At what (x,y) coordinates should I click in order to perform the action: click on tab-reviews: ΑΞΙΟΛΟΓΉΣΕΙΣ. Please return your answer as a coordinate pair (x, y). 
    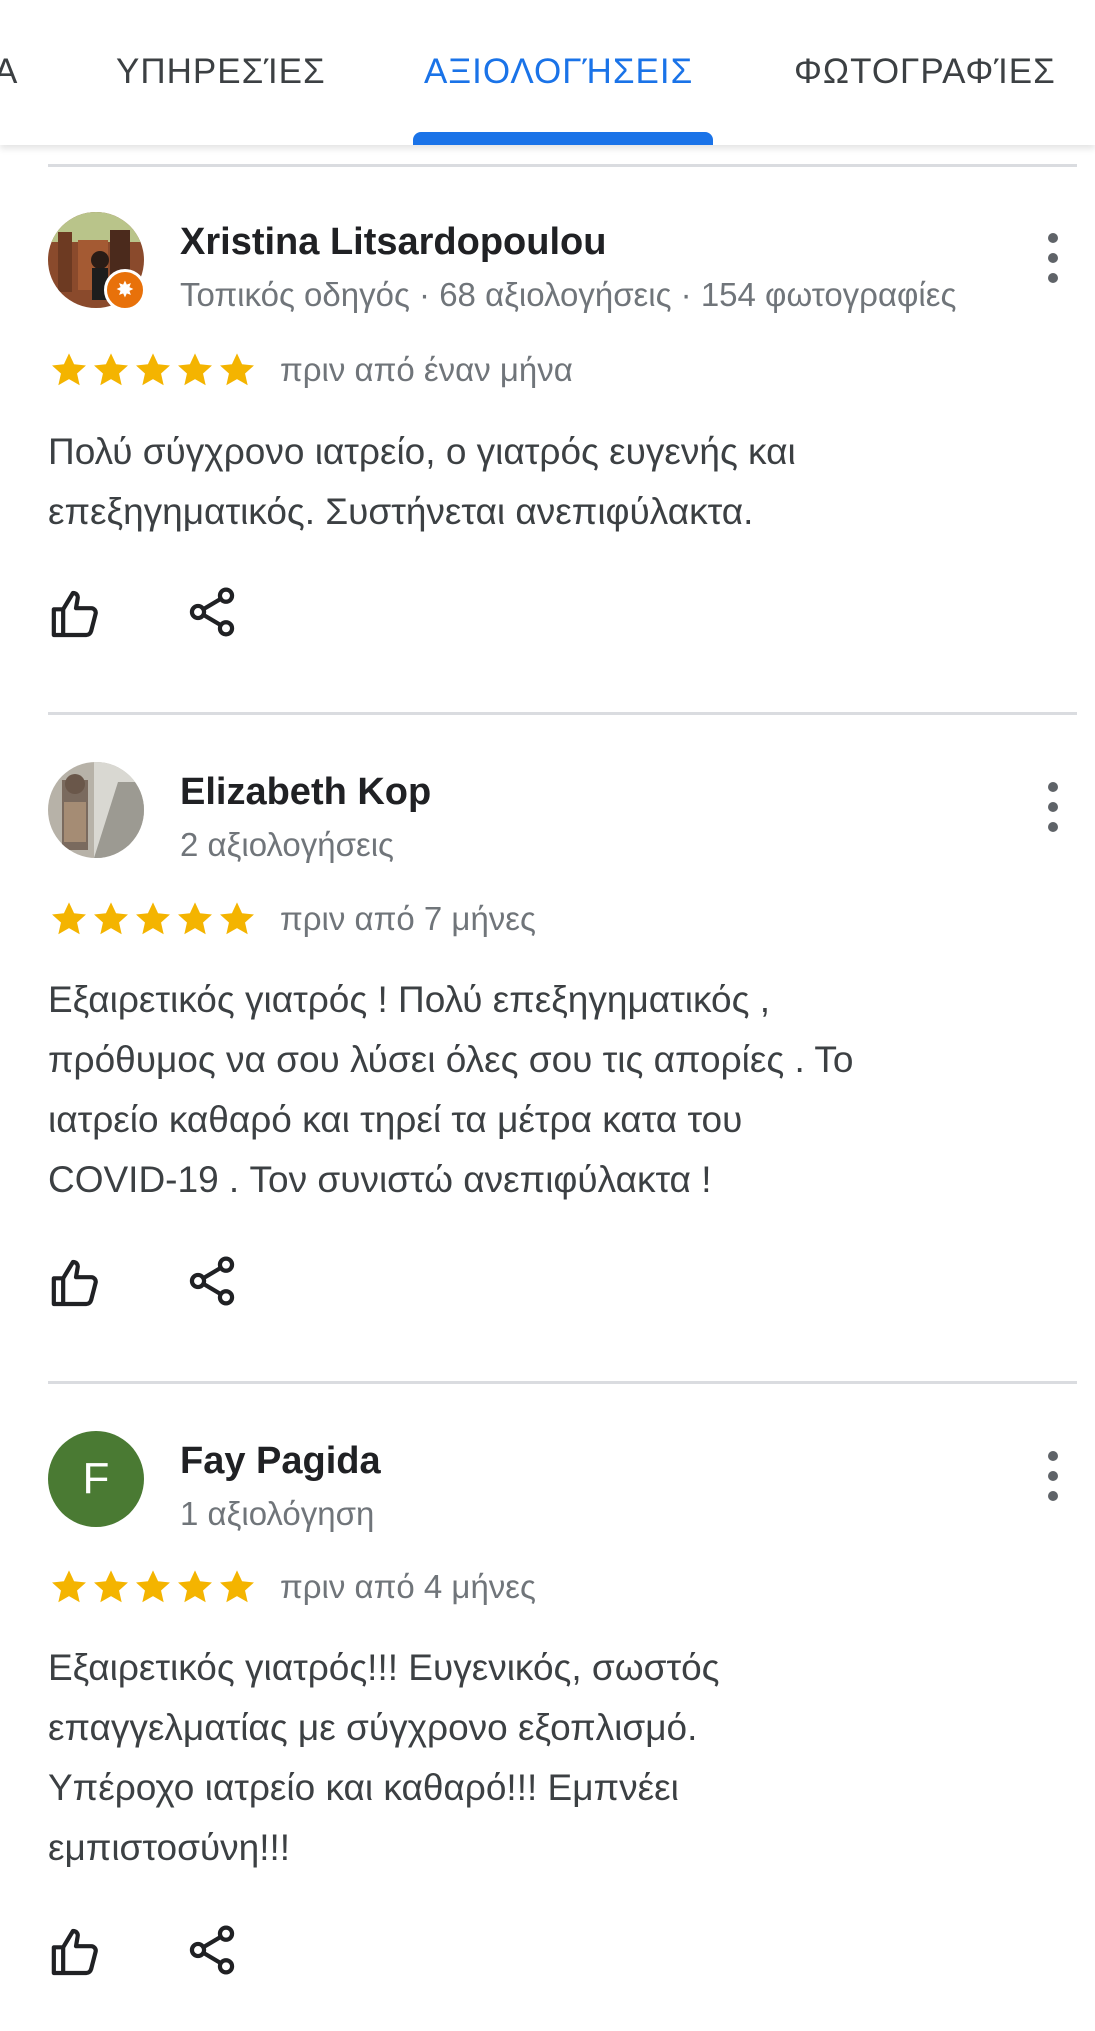
    Looking at the image, I should click on (558, 72).